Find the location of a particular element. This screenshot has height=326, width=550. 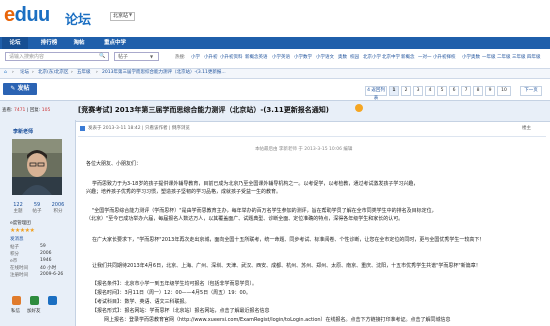

site-logo: eduu is located at coordinates (27, 15).